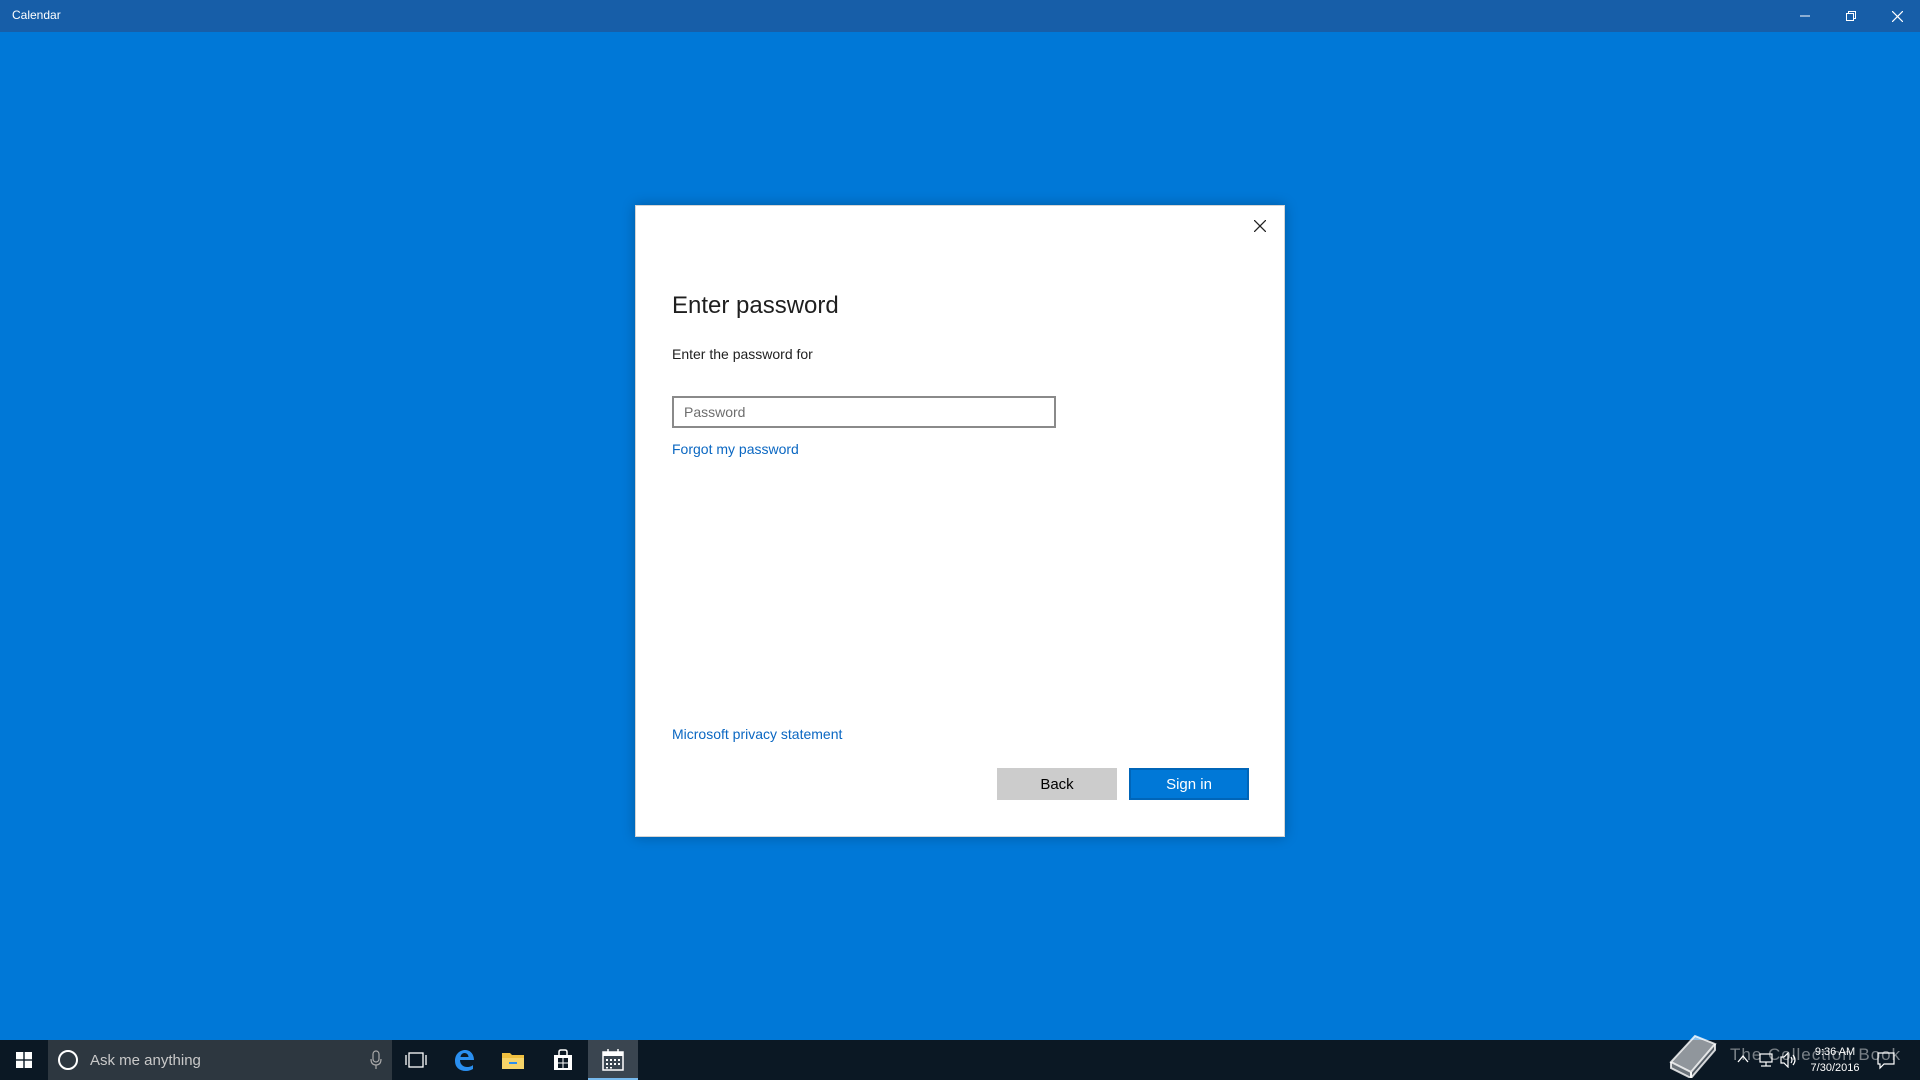 This screenshot has width=1920, height=1080. Describe the element at coordinates (755, 305) in the screenshot. I see `dialog-title: Enter password` at that location.